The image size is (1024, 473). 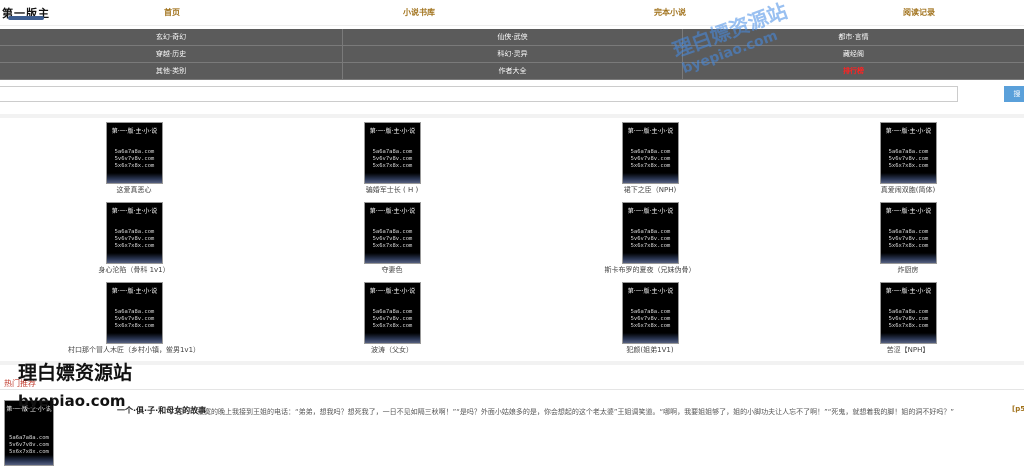 I want to click on nav-history-link: 阅读记录, so click(x=919, y=12).